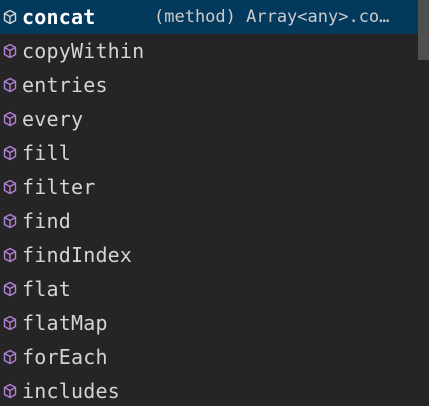 The width and height of the screenshot is (429, 406). What do you see at coordinates (65, 357) in the screenshot?
I see `suggestion-label: forEach` at bounding box center [65, 357].